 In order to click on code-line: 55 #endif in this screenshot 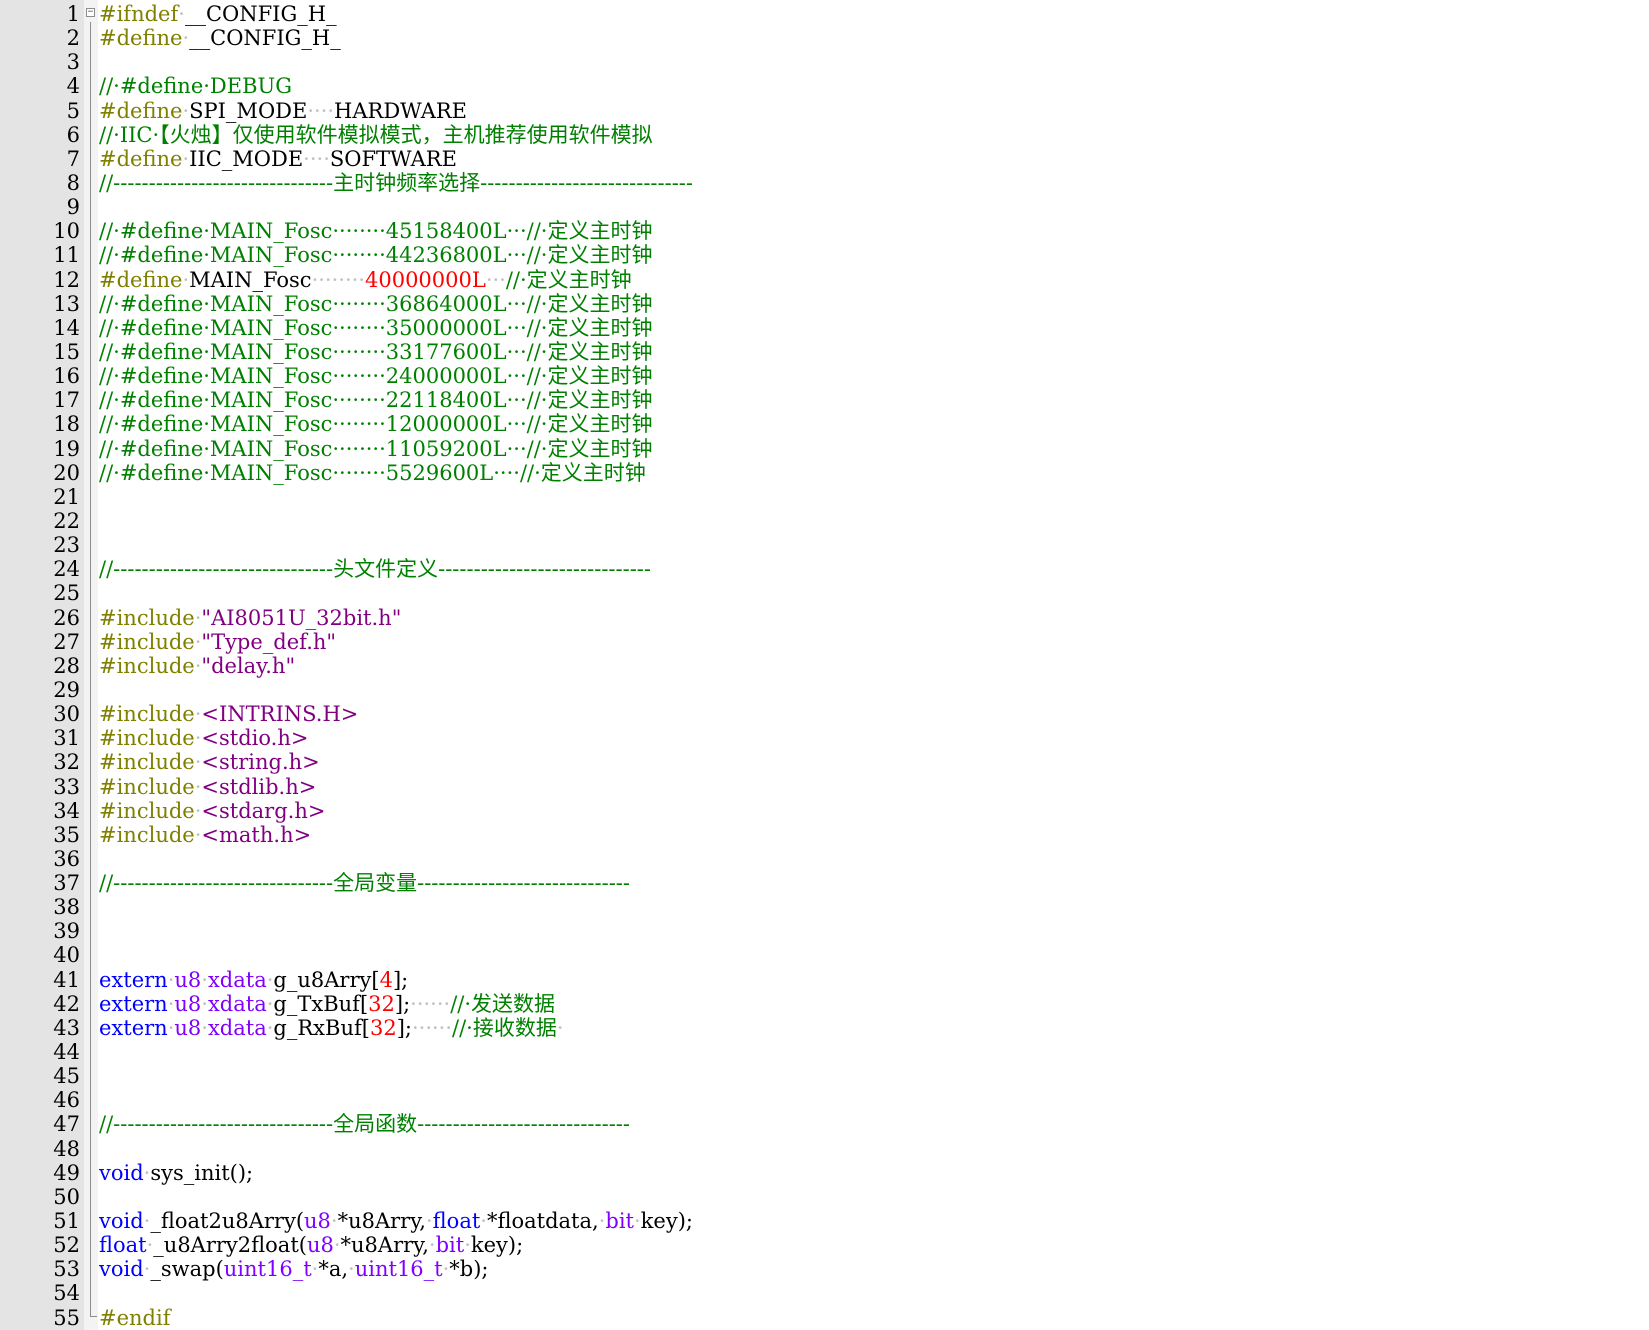, I will do `click(824, 1318)`.